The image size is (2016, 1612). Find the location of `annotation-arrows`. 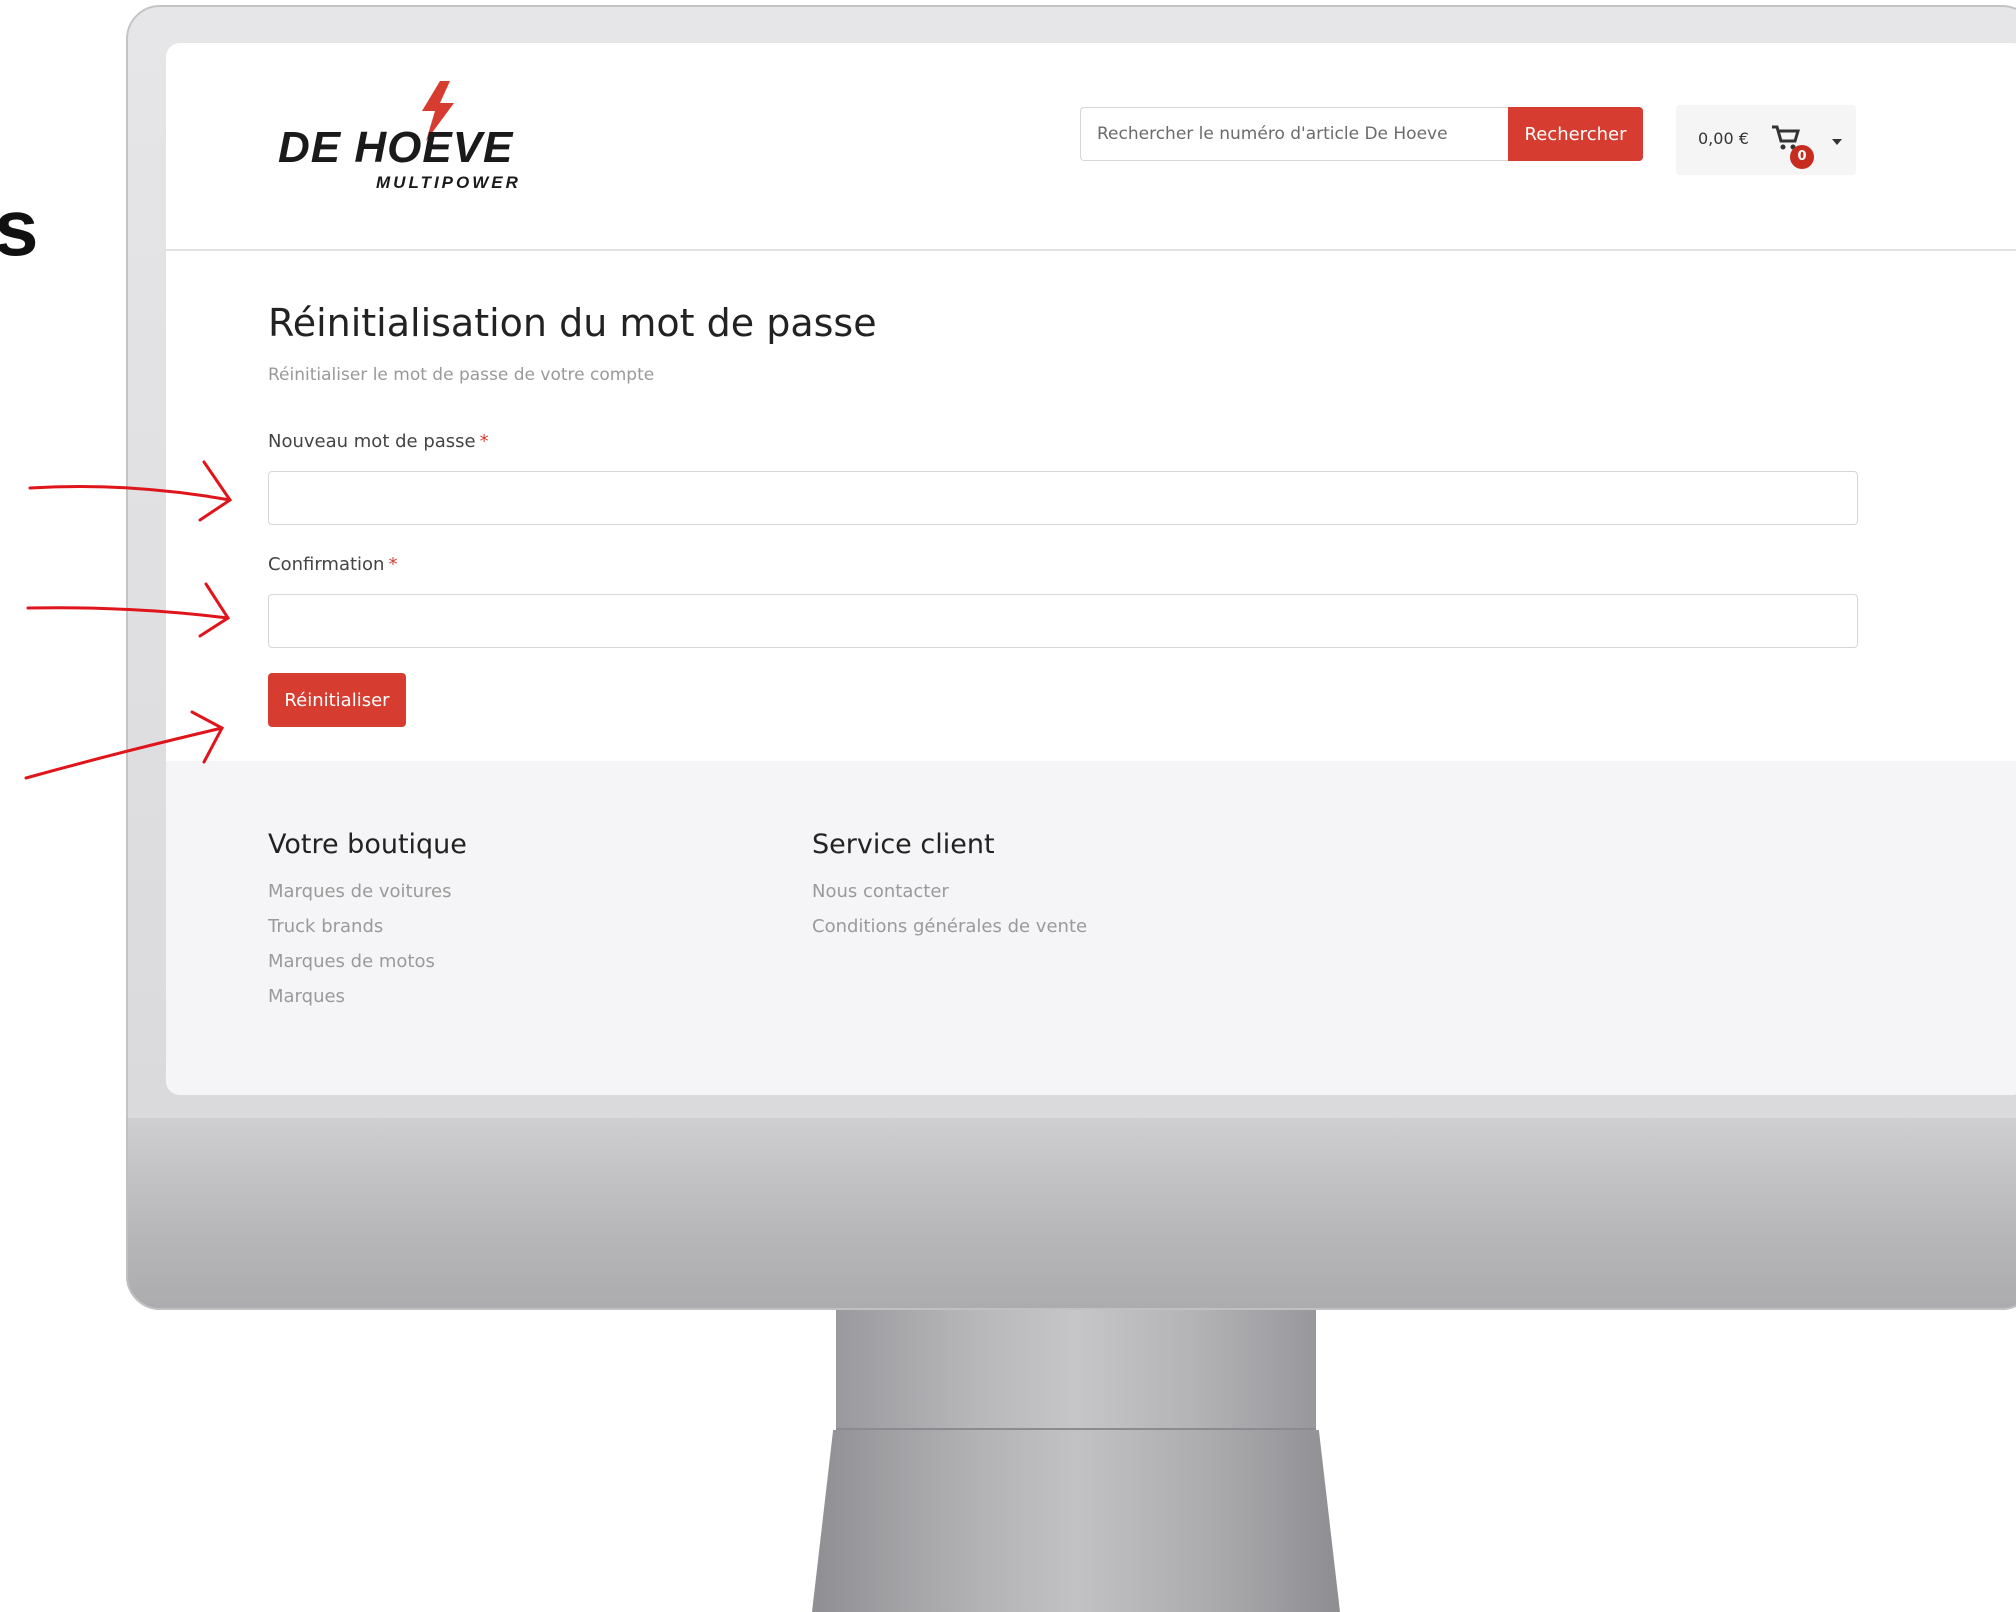

annotation-arrows is located at coordinates (128, 620).